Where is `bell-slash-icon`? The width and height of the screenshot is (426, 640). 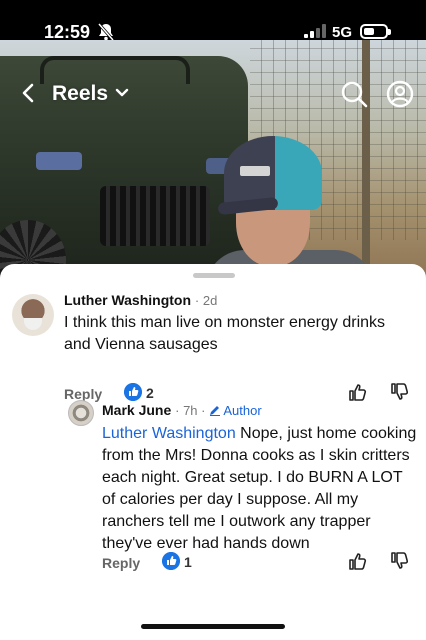 bell-slash-icon is located at coordinates (106, 32).